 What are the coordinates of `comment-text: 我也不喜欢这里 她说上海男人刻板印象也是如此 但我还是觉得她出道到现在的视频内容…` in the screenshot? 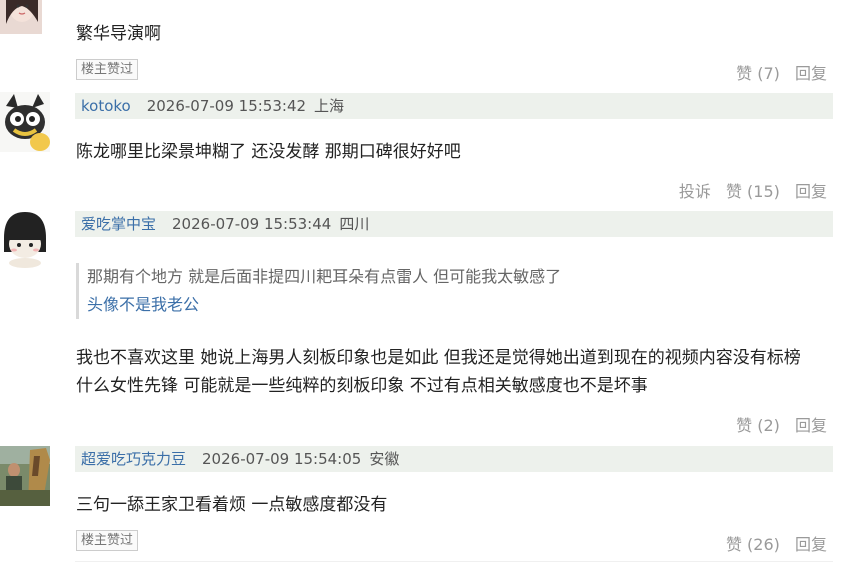 It's located at (456, 372).